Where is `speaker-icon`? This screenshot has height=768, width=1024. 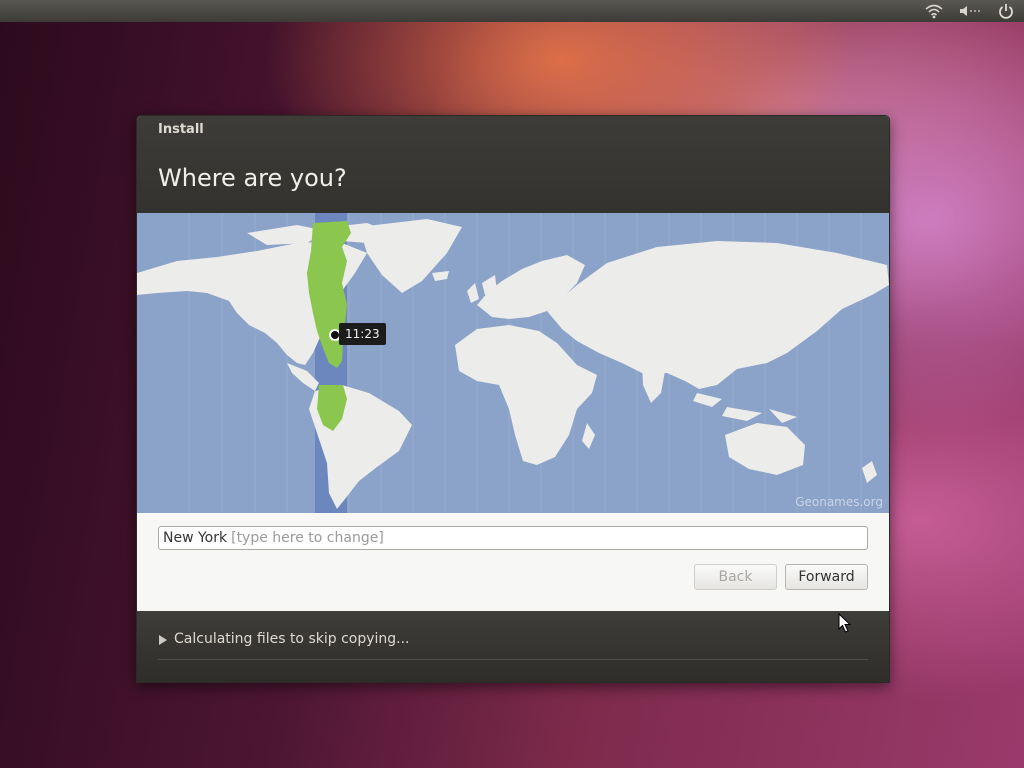 speaker-icon is located at coordinates (970, 11).